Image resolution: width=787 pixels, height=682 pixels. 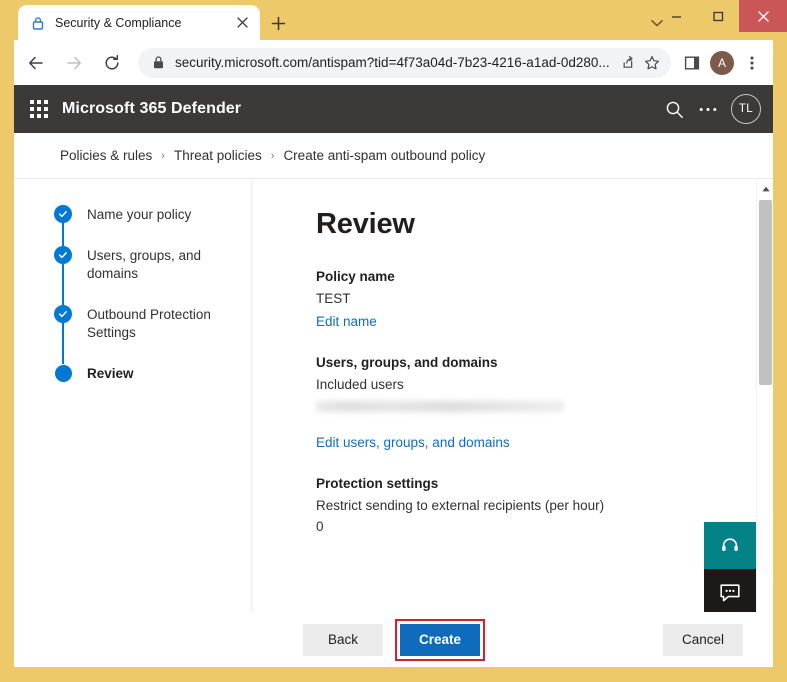 What do you see at coordinates (149, 323) in the screenshot?
I see `step-label: Outbound Protection Settings` at bounding box center [149, 323].